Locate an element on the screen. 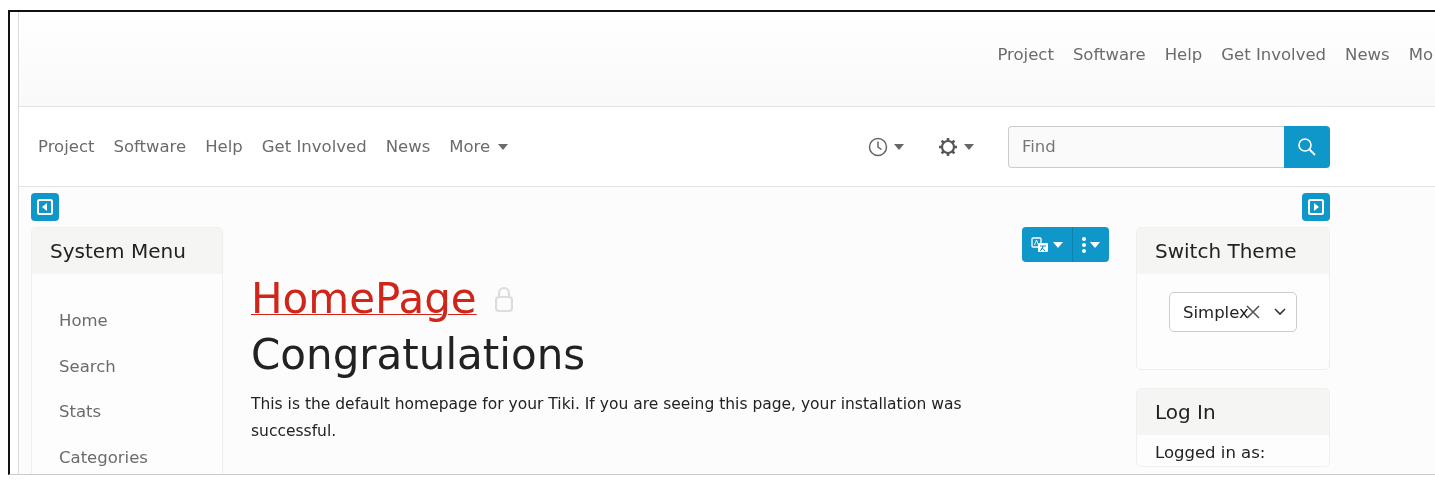  history-button is located at coordinates (886, 146).